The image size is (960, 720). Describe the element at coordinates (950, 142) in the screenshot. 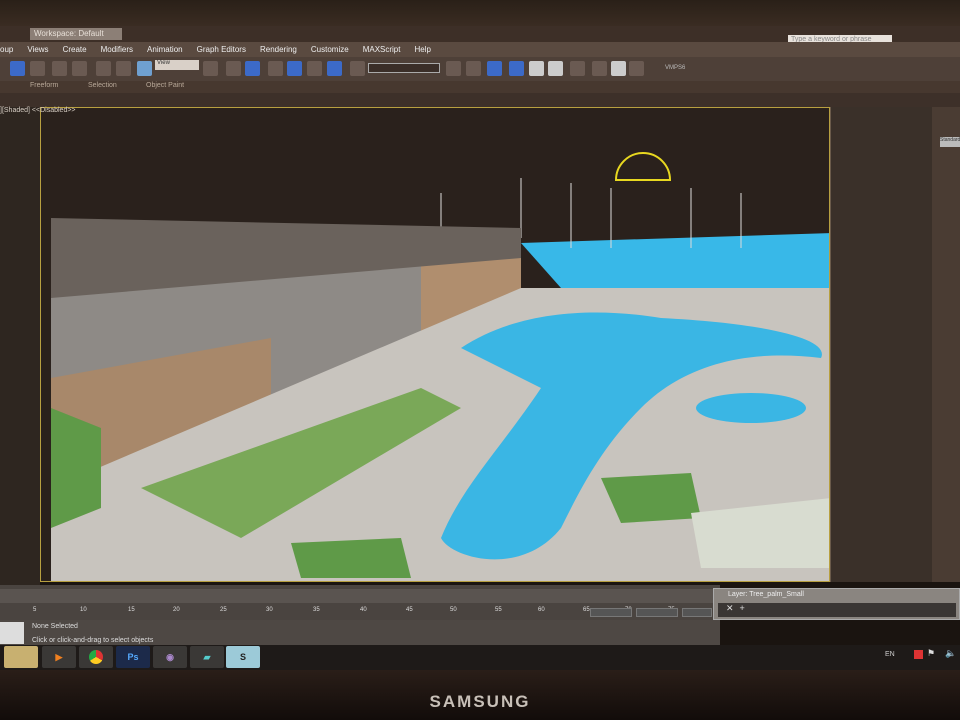

I see `object-type-dropdown: Standard` at that location.